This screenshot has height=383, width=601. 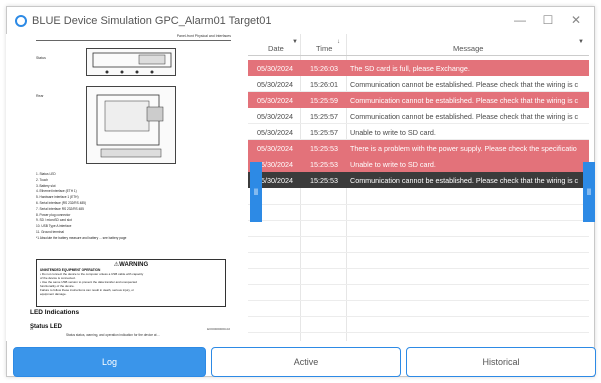 What do you see at coordinates (295, 42) in the screenshot?
I see `sort-desc-icon: ▼` at bounding box center [295, 42].